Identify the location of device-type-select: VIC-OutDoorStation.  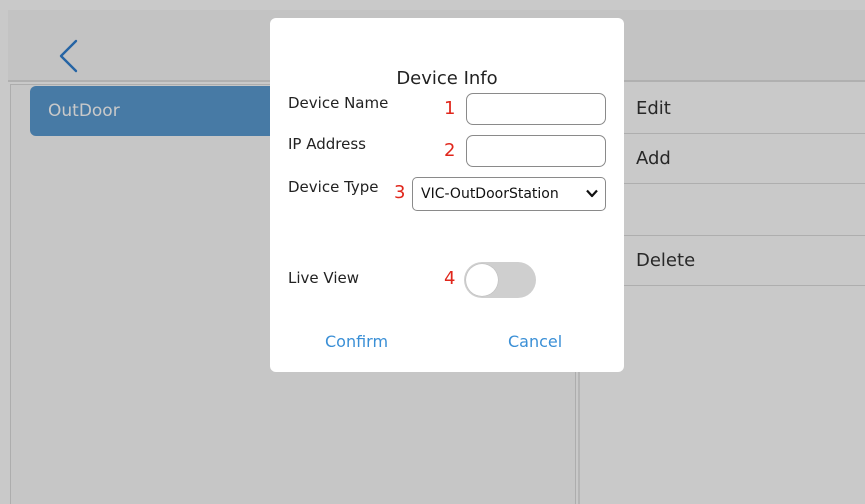
(509, 194).